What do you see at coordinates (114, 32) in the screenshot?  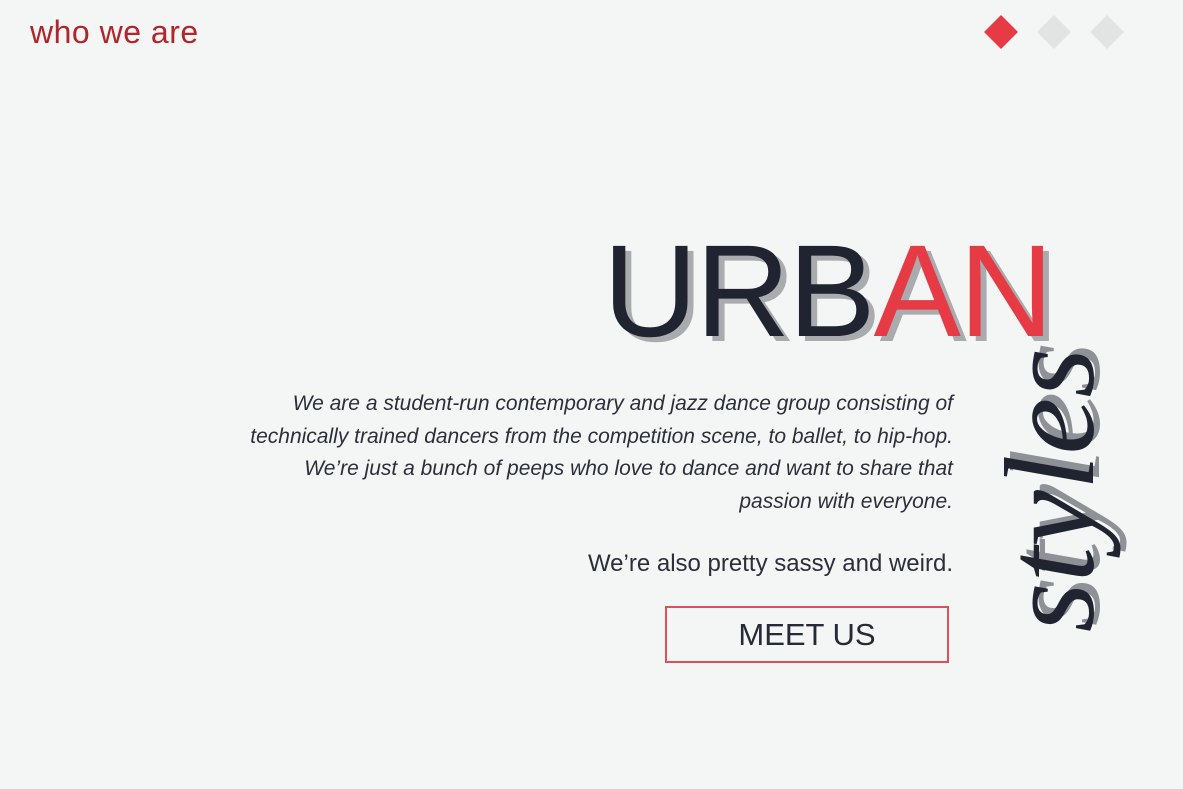 I see `section-title: who we are` at bounding box center [114, 32].